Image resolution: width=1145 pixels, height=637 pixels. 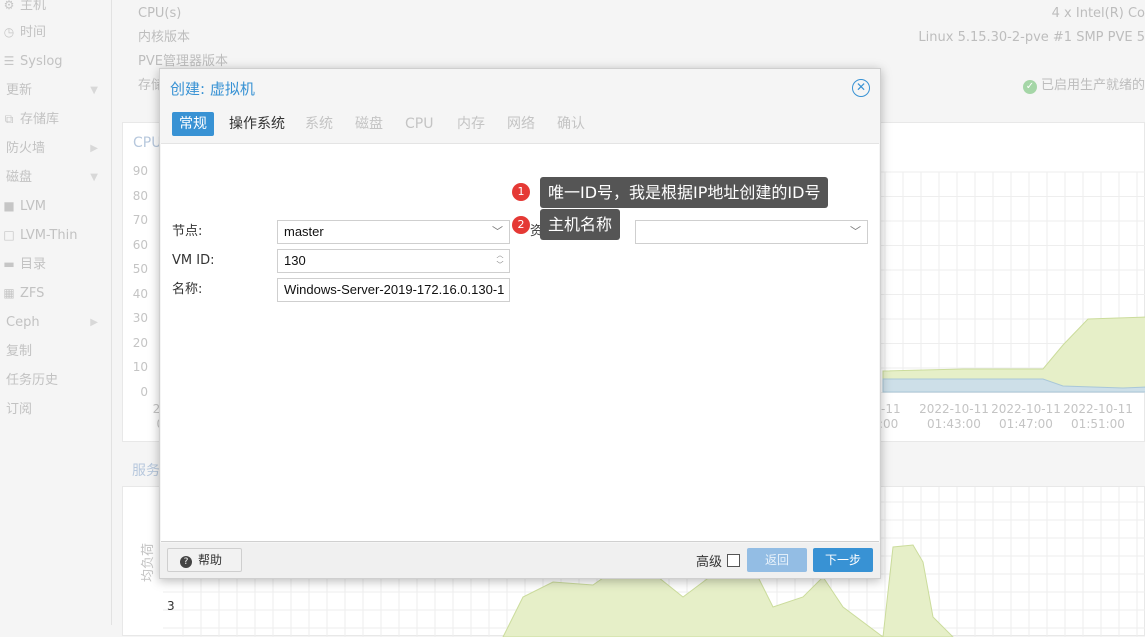 I want to click on chevron-down-icon: ﹀, so click(x=855, y=232).